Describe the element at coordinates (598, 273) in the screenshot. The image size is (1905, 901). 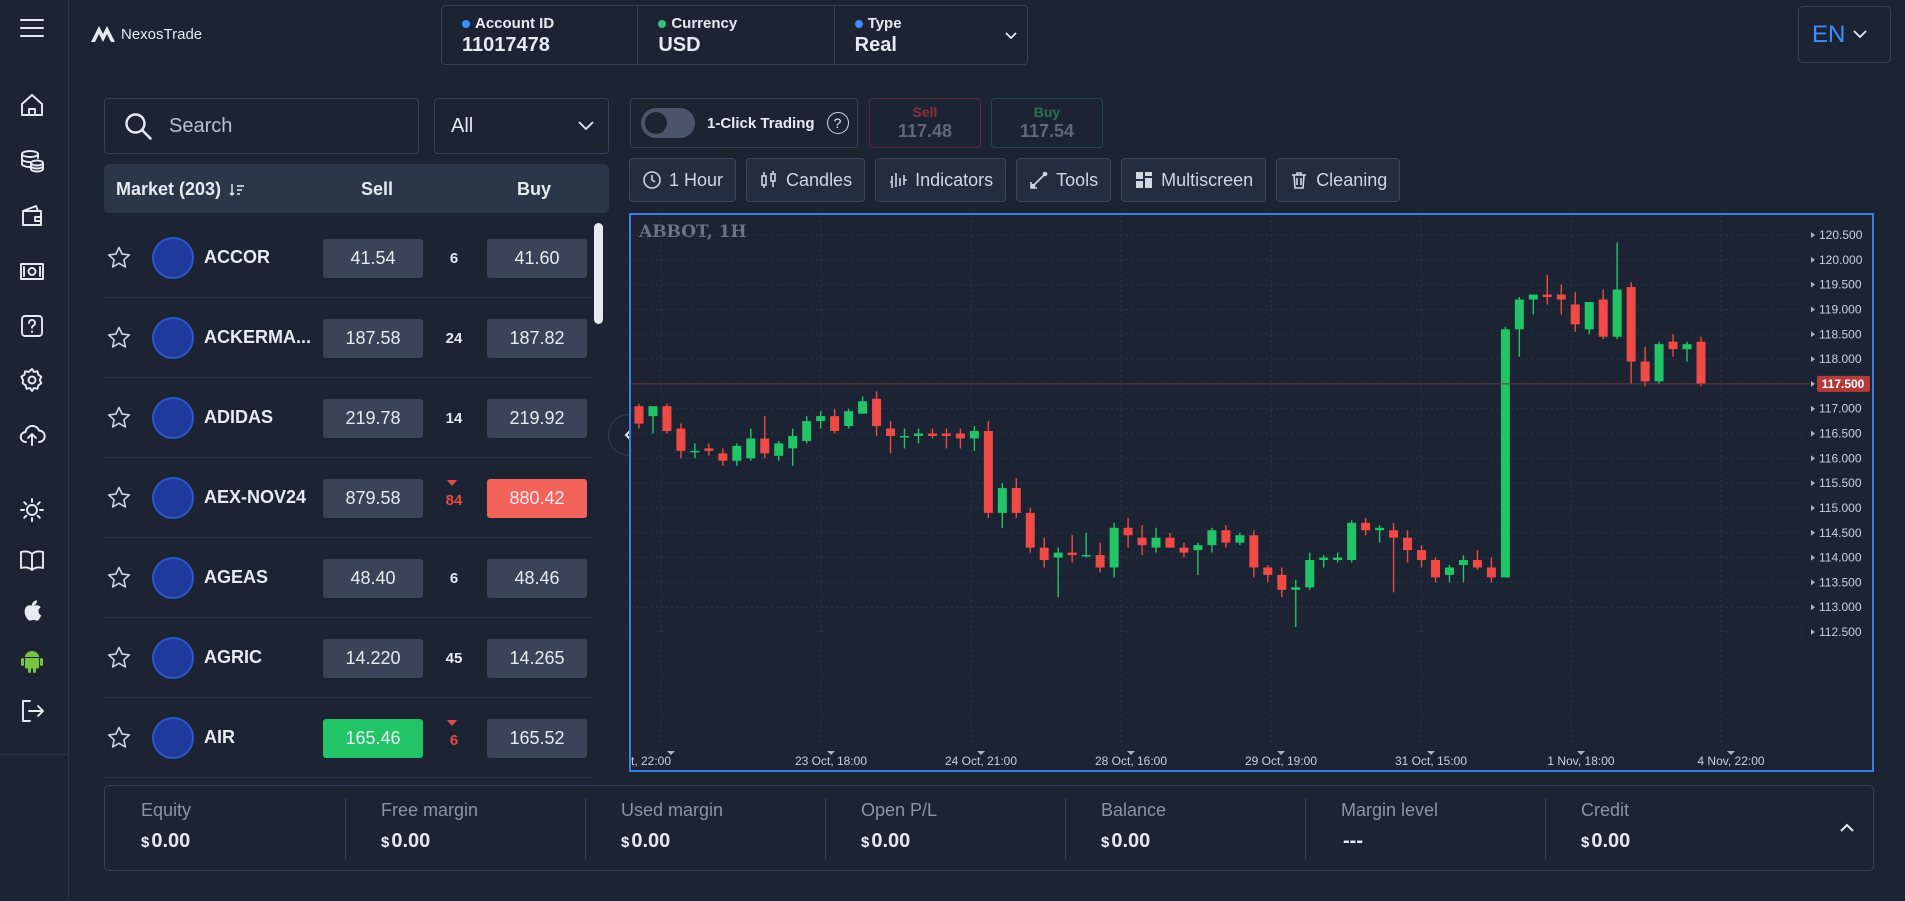
I see `market-list-scrollbar` at that location.